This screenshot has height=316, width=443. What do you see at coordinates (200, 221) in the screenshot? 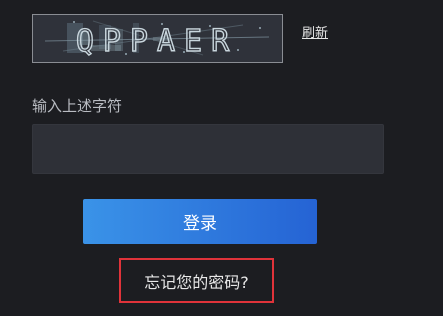
I see `login-button: 登录` at bounding box center [200, 221].